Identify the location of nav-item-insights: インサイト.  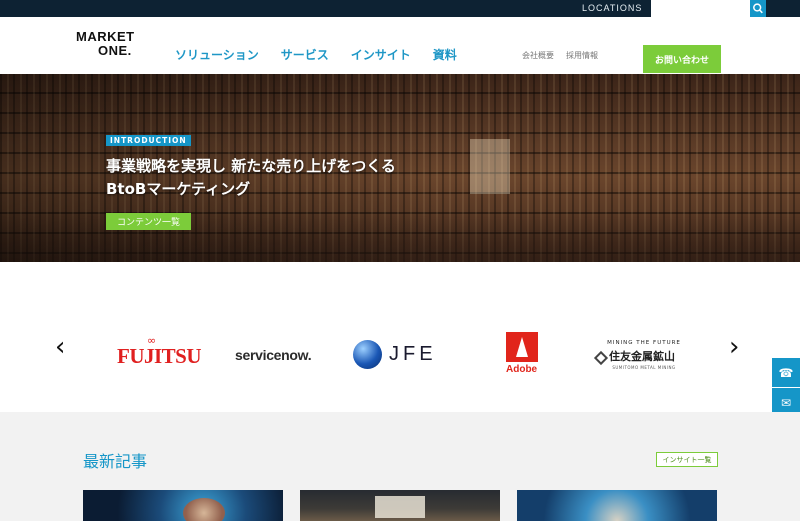
(381, 54).